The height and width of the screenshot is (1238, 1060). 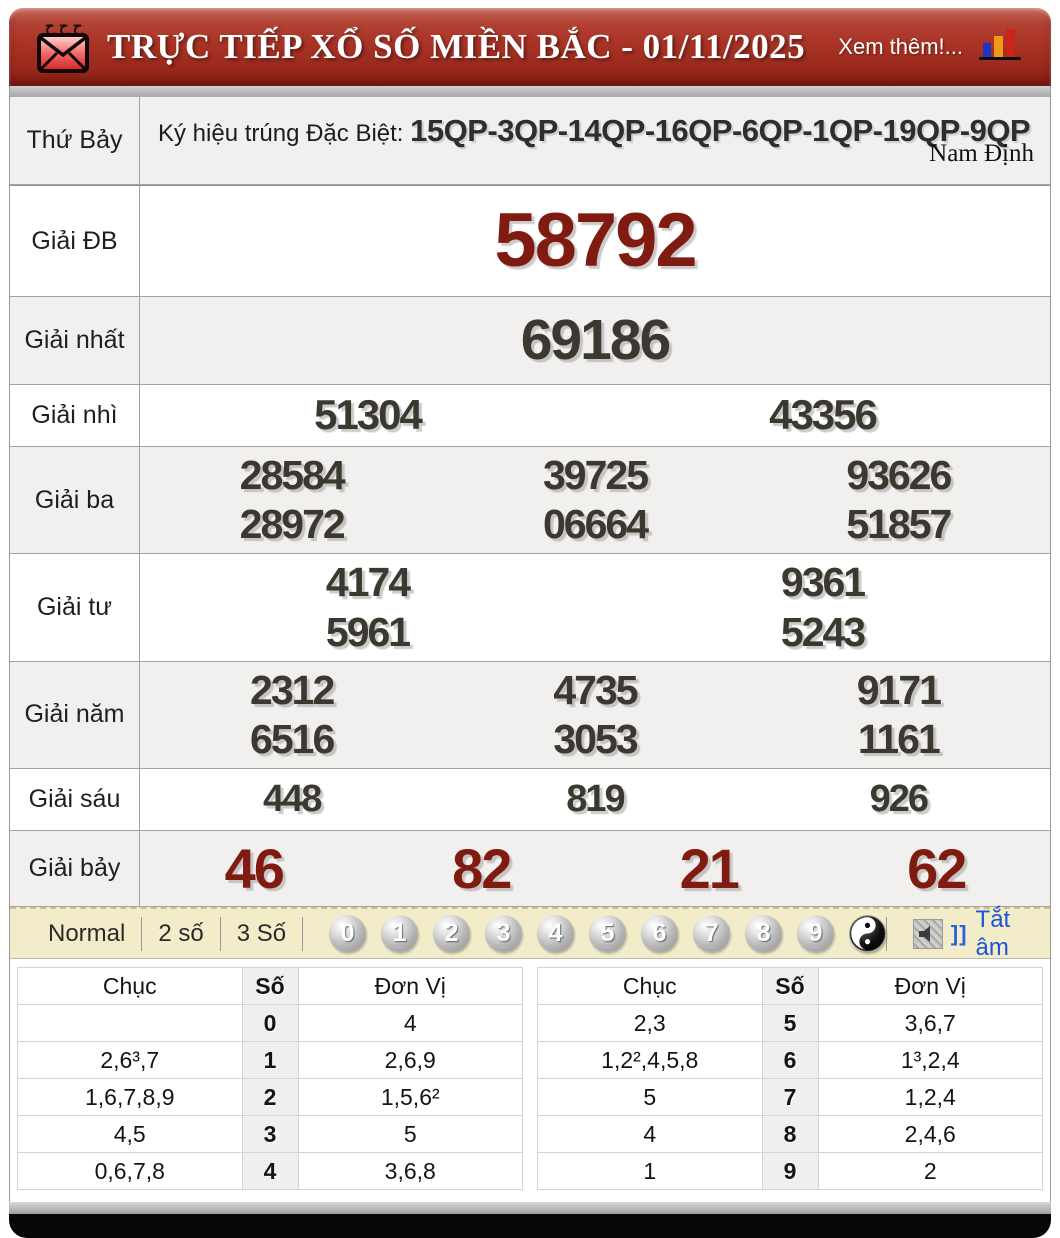 I want to click on prize-number: 5961, so click(x=368, y=631).